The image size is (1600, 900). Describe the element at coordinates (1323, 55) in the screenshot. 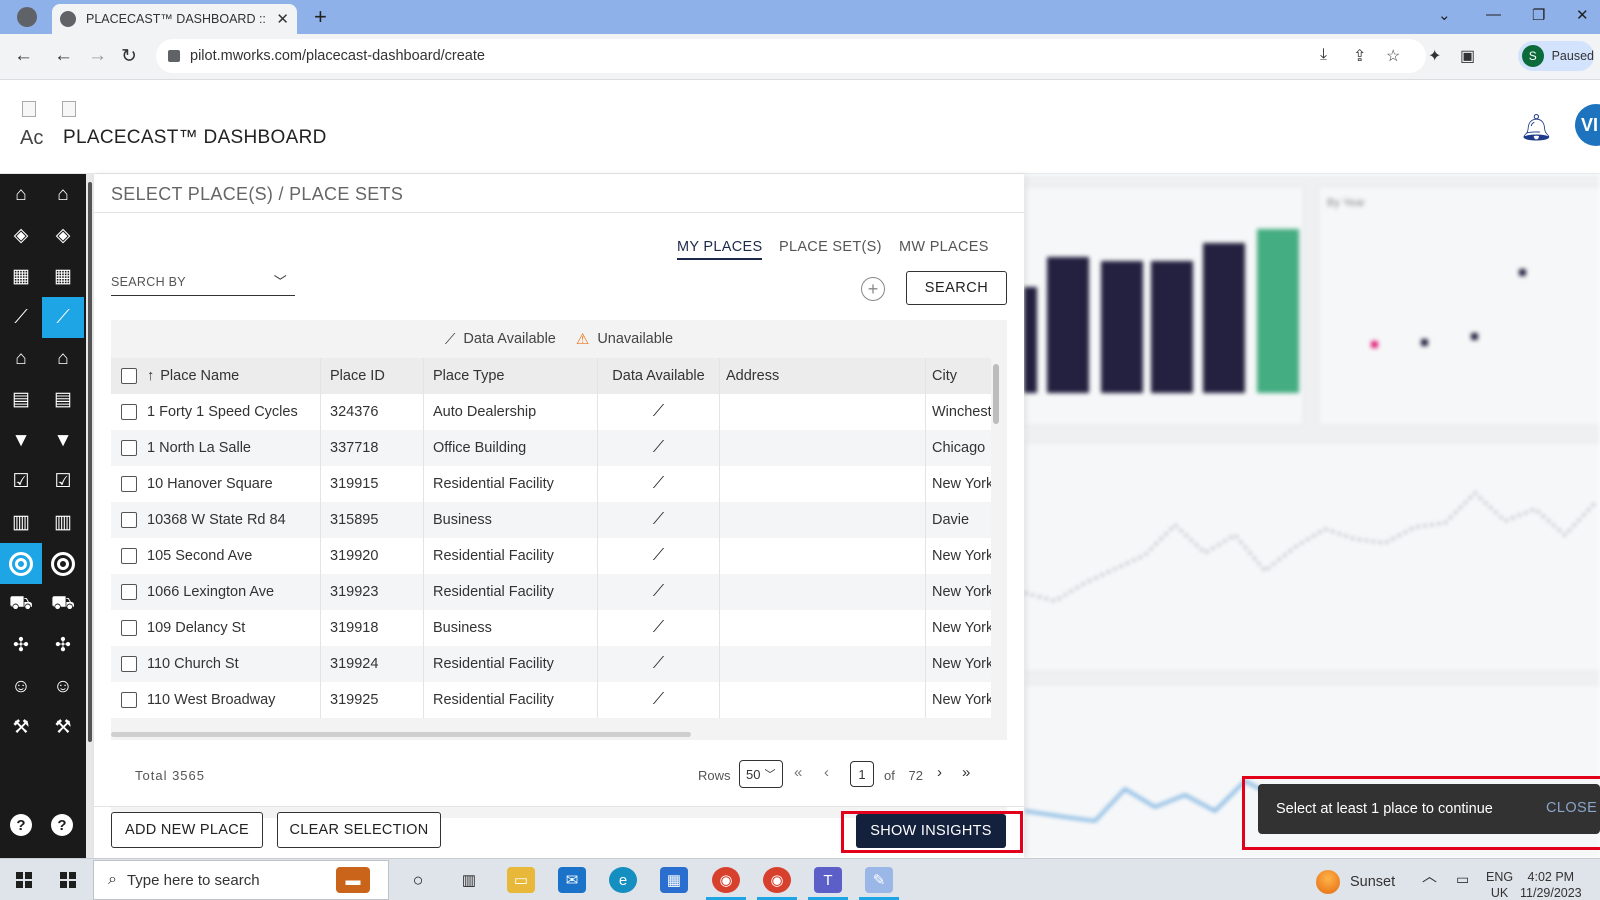

I see `install-icon: ⤓` at that location.